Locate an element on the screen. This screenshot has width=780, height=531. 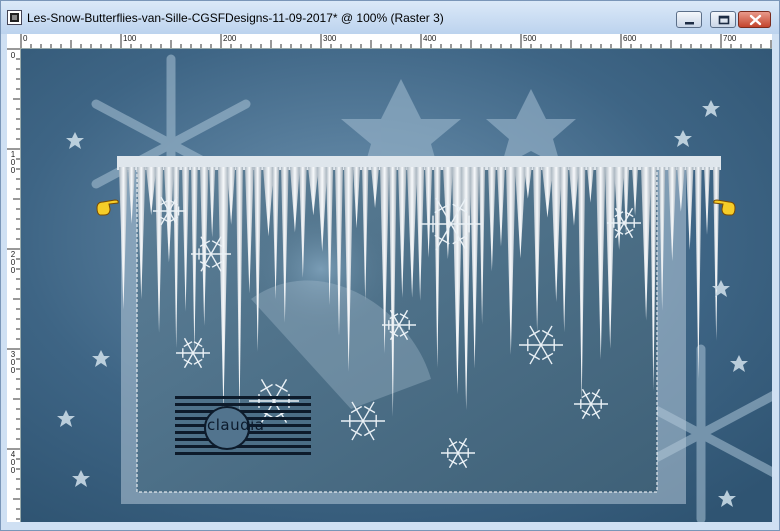
maximize-button is located at coordinates (723, 19).